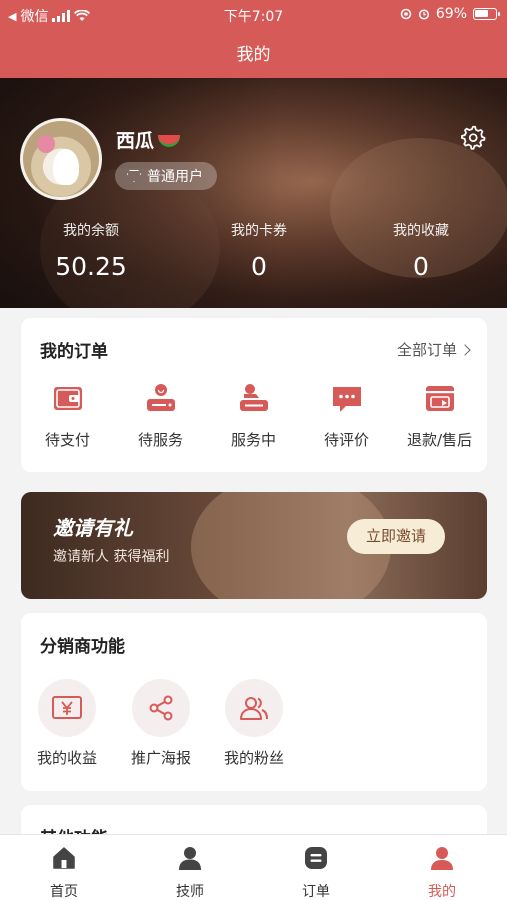  Describe the element at coordinates (439, 415) in the screenshot. I see `order-refund: 退款/售后` at that location.